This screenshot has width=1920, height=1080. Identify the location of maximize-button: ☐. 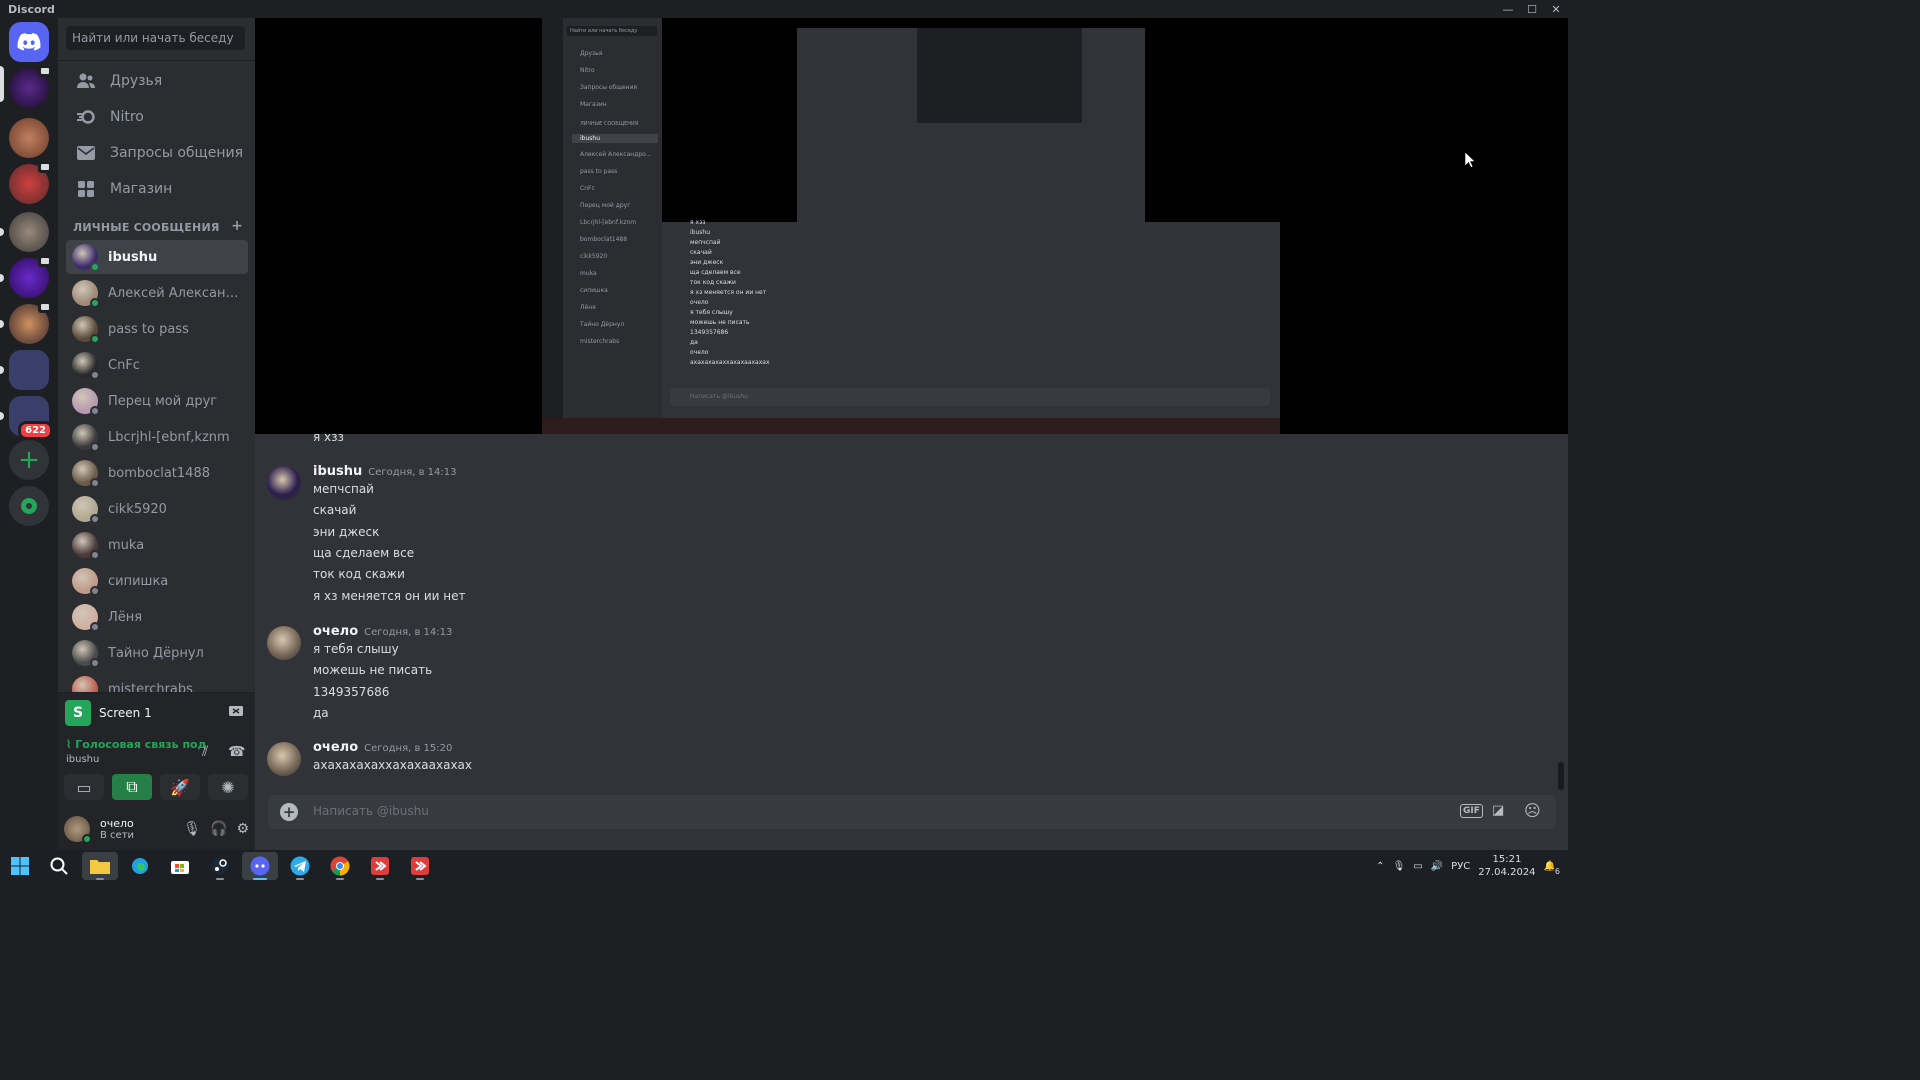
(1532, 9).